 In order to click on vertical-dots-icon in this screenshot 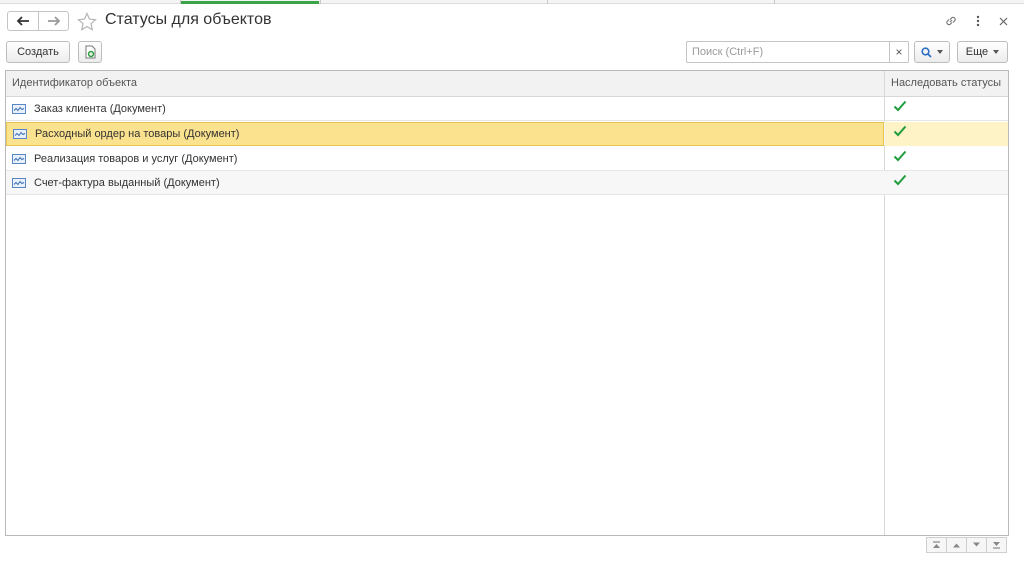, I will do `click(978, 21)`.